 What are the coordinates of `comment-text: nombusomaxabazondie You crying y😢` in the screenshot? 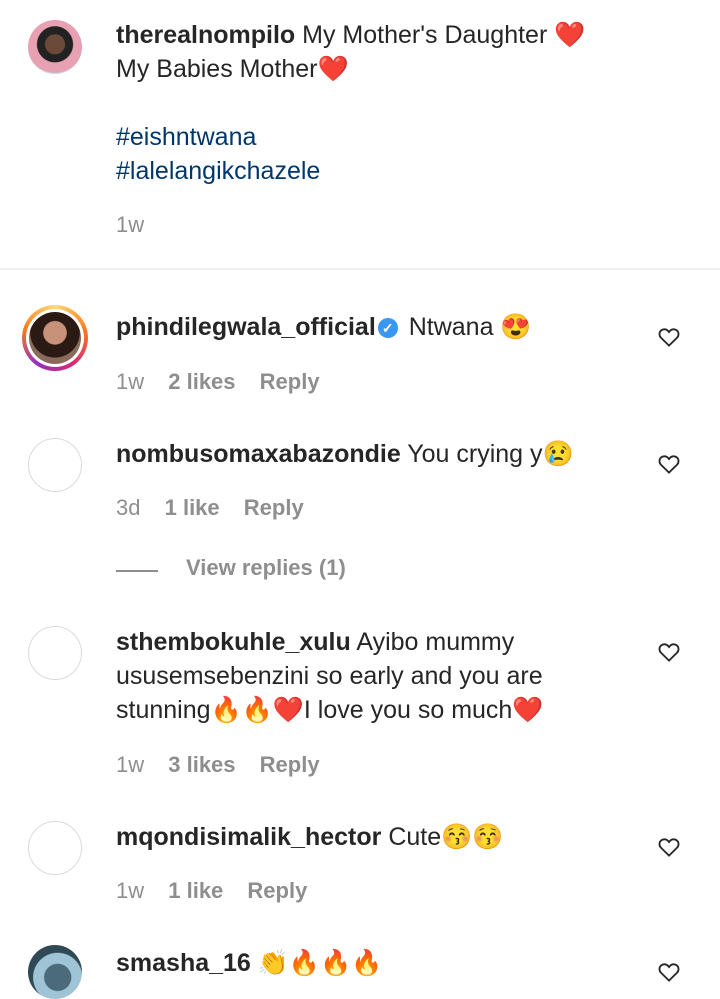 It's located at (378, 454).